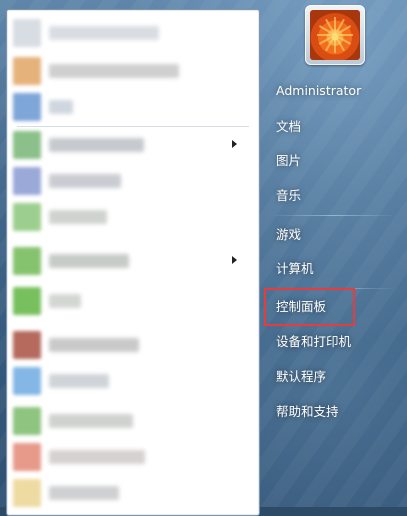  I want to click on default-programs-link: 默认程序, so click(332, 377).